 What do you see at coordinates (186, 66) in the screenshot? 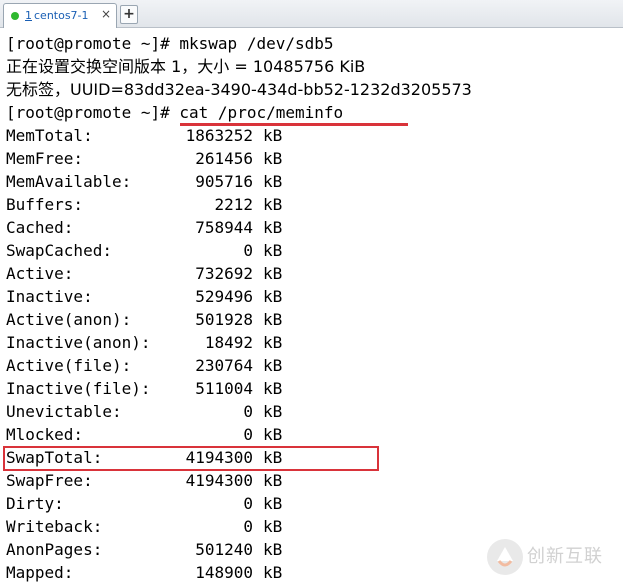
I see `output-line: 正在设置交换空间版本 1，大小 = 10485756 KiB` at bounding box center [186, 66].